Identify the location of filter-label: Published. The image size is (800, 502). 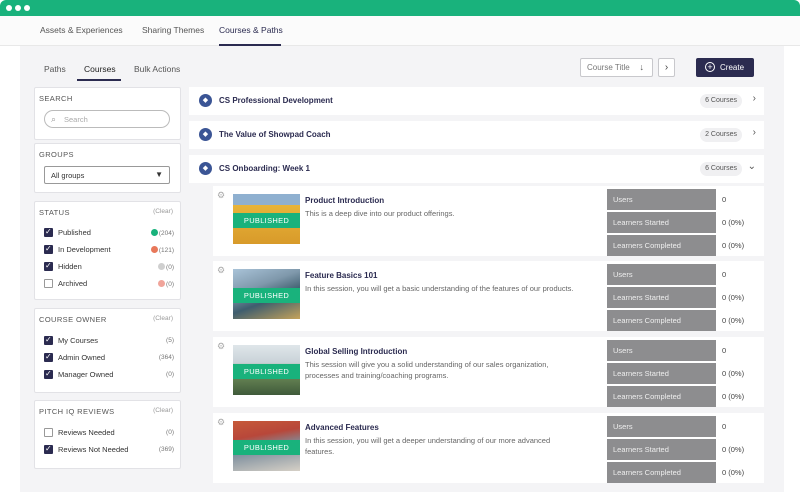
(74, 232).